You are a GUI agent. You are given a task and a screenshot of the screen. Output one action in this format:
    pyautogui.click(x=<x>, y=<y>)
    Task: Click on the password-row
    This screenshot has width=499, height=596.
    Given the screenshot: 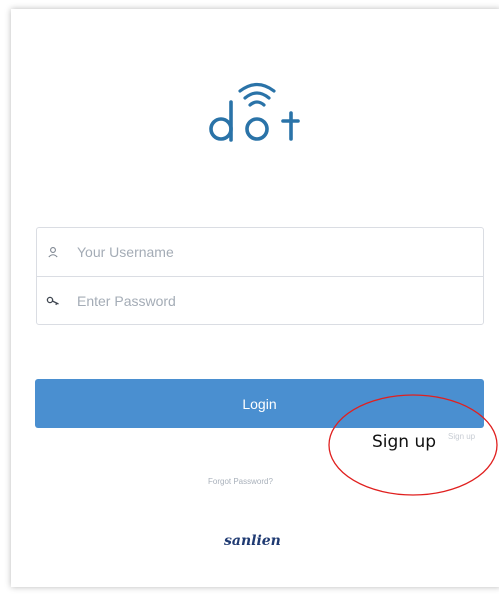 What is the action you would take?
    pyautogui.click(x=260, y=301)
    